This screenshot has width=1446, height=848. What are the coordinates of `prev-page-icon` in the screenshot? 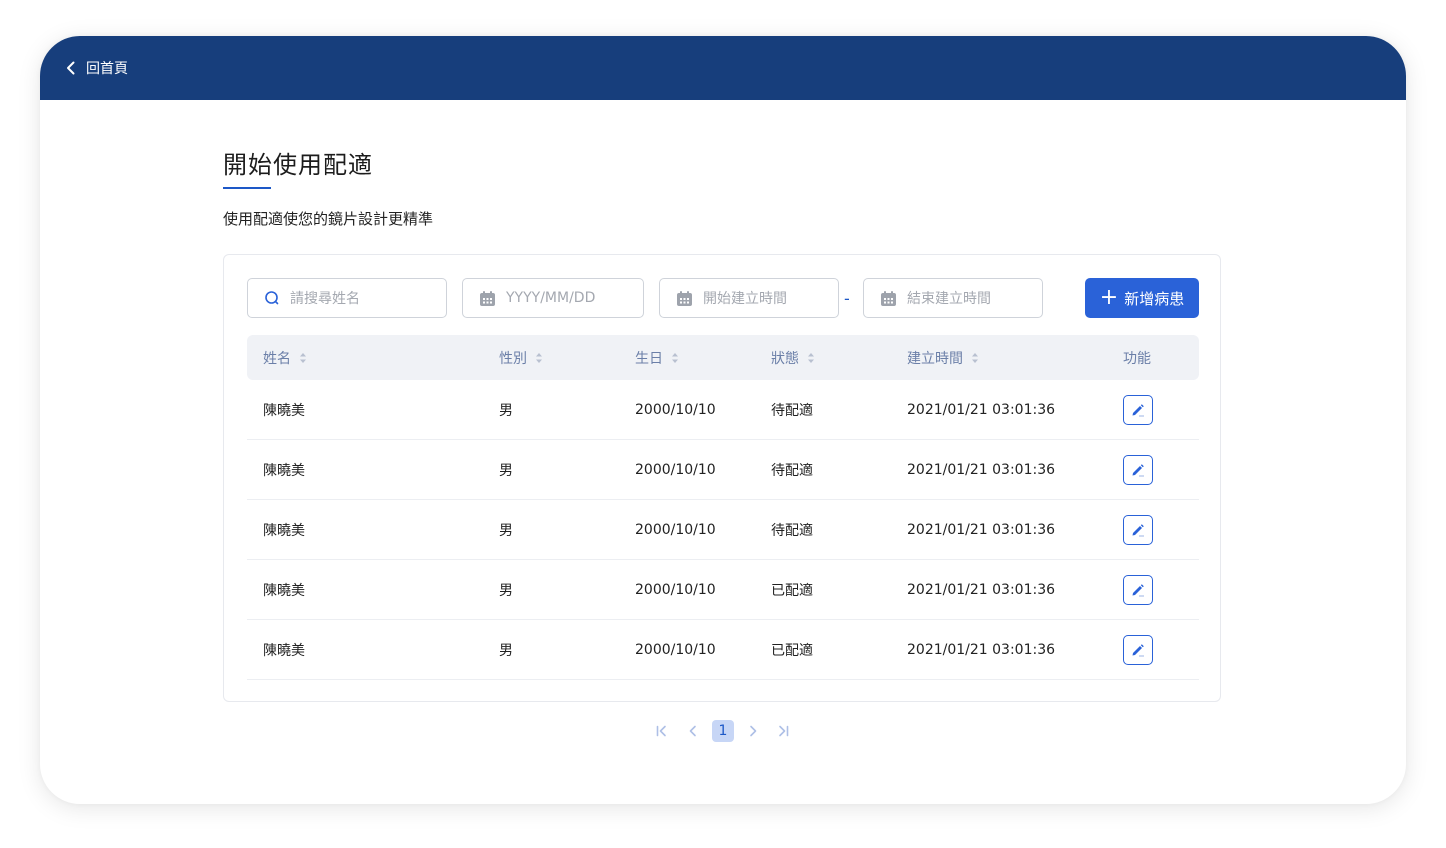 It's located at (693, 731).